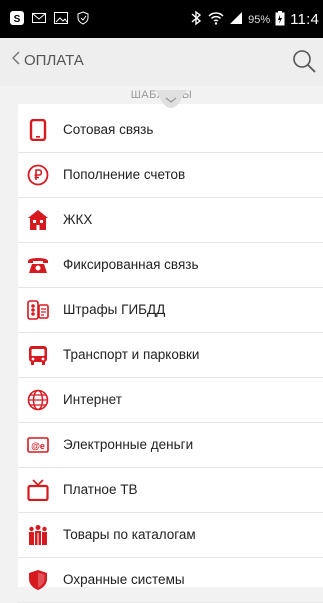 The width and height of the screenshot is (323, 603). I want to click on signal-icon, so click(236, 19).